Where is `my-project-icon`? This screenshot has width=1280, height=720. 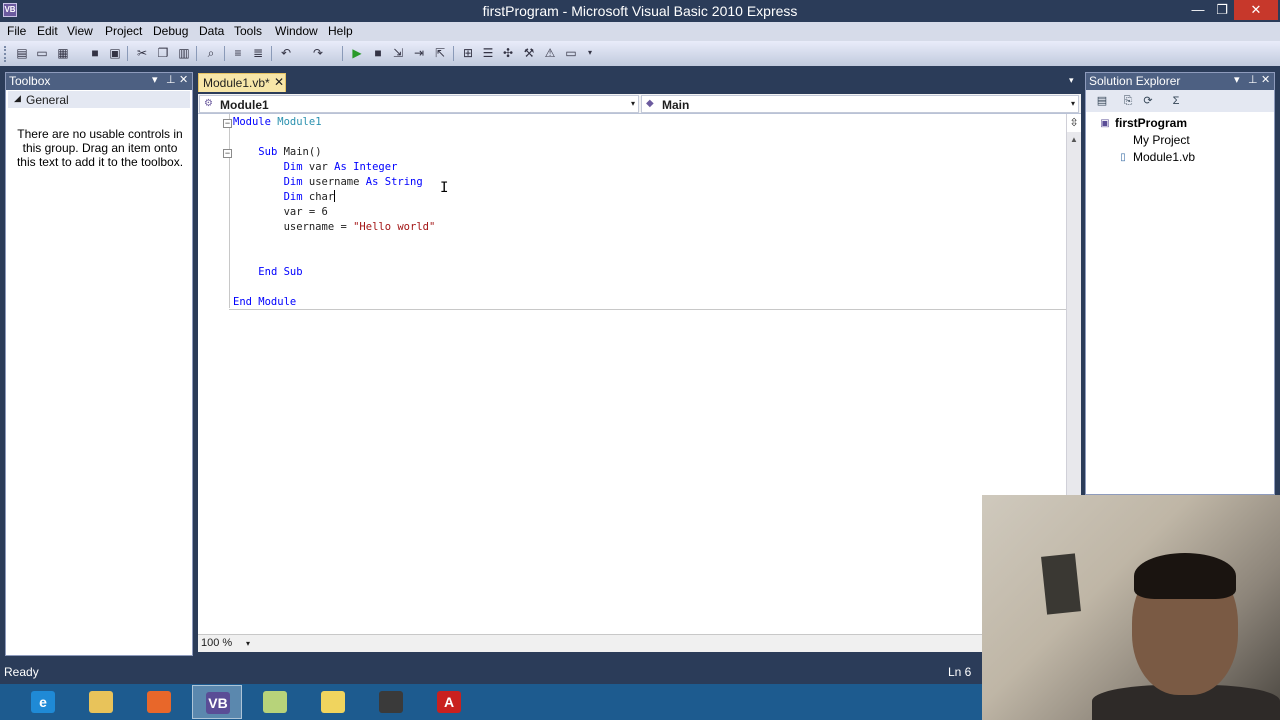
my-project-icon is located at coordinates (1123, 141).